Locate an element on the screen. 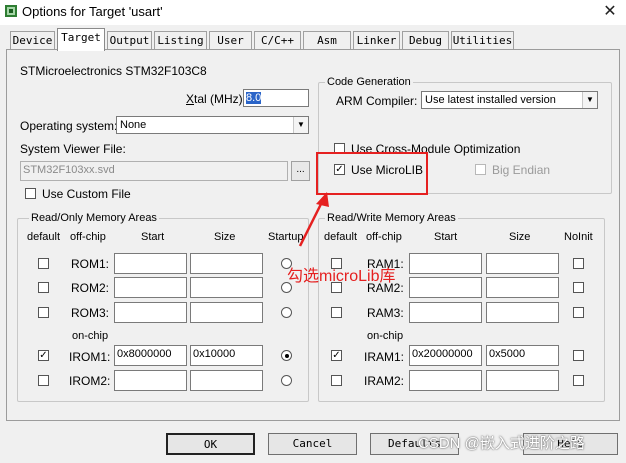  rom3-startup-radio is located at coordinates (286, 312).